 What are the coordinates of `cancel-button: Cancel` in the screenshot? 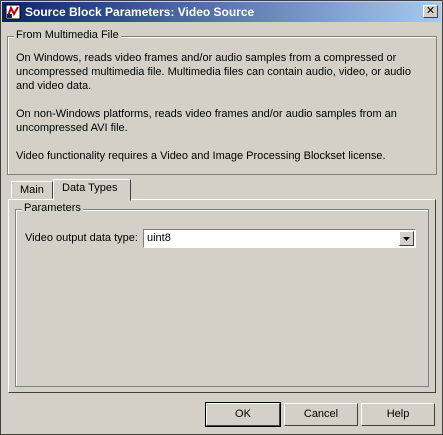 It's located at (321, 414).